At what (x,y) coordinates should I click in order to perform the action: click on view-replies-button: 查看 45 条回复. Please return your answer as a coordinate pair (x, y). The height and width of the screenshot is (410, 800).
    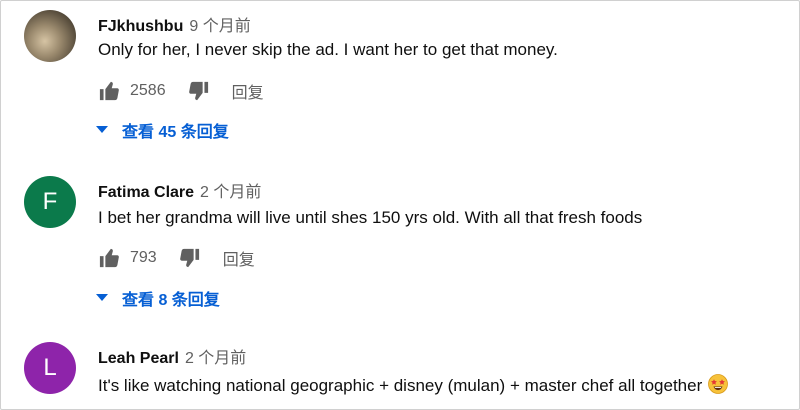
    Looking at the image, I should click on (162, 130).